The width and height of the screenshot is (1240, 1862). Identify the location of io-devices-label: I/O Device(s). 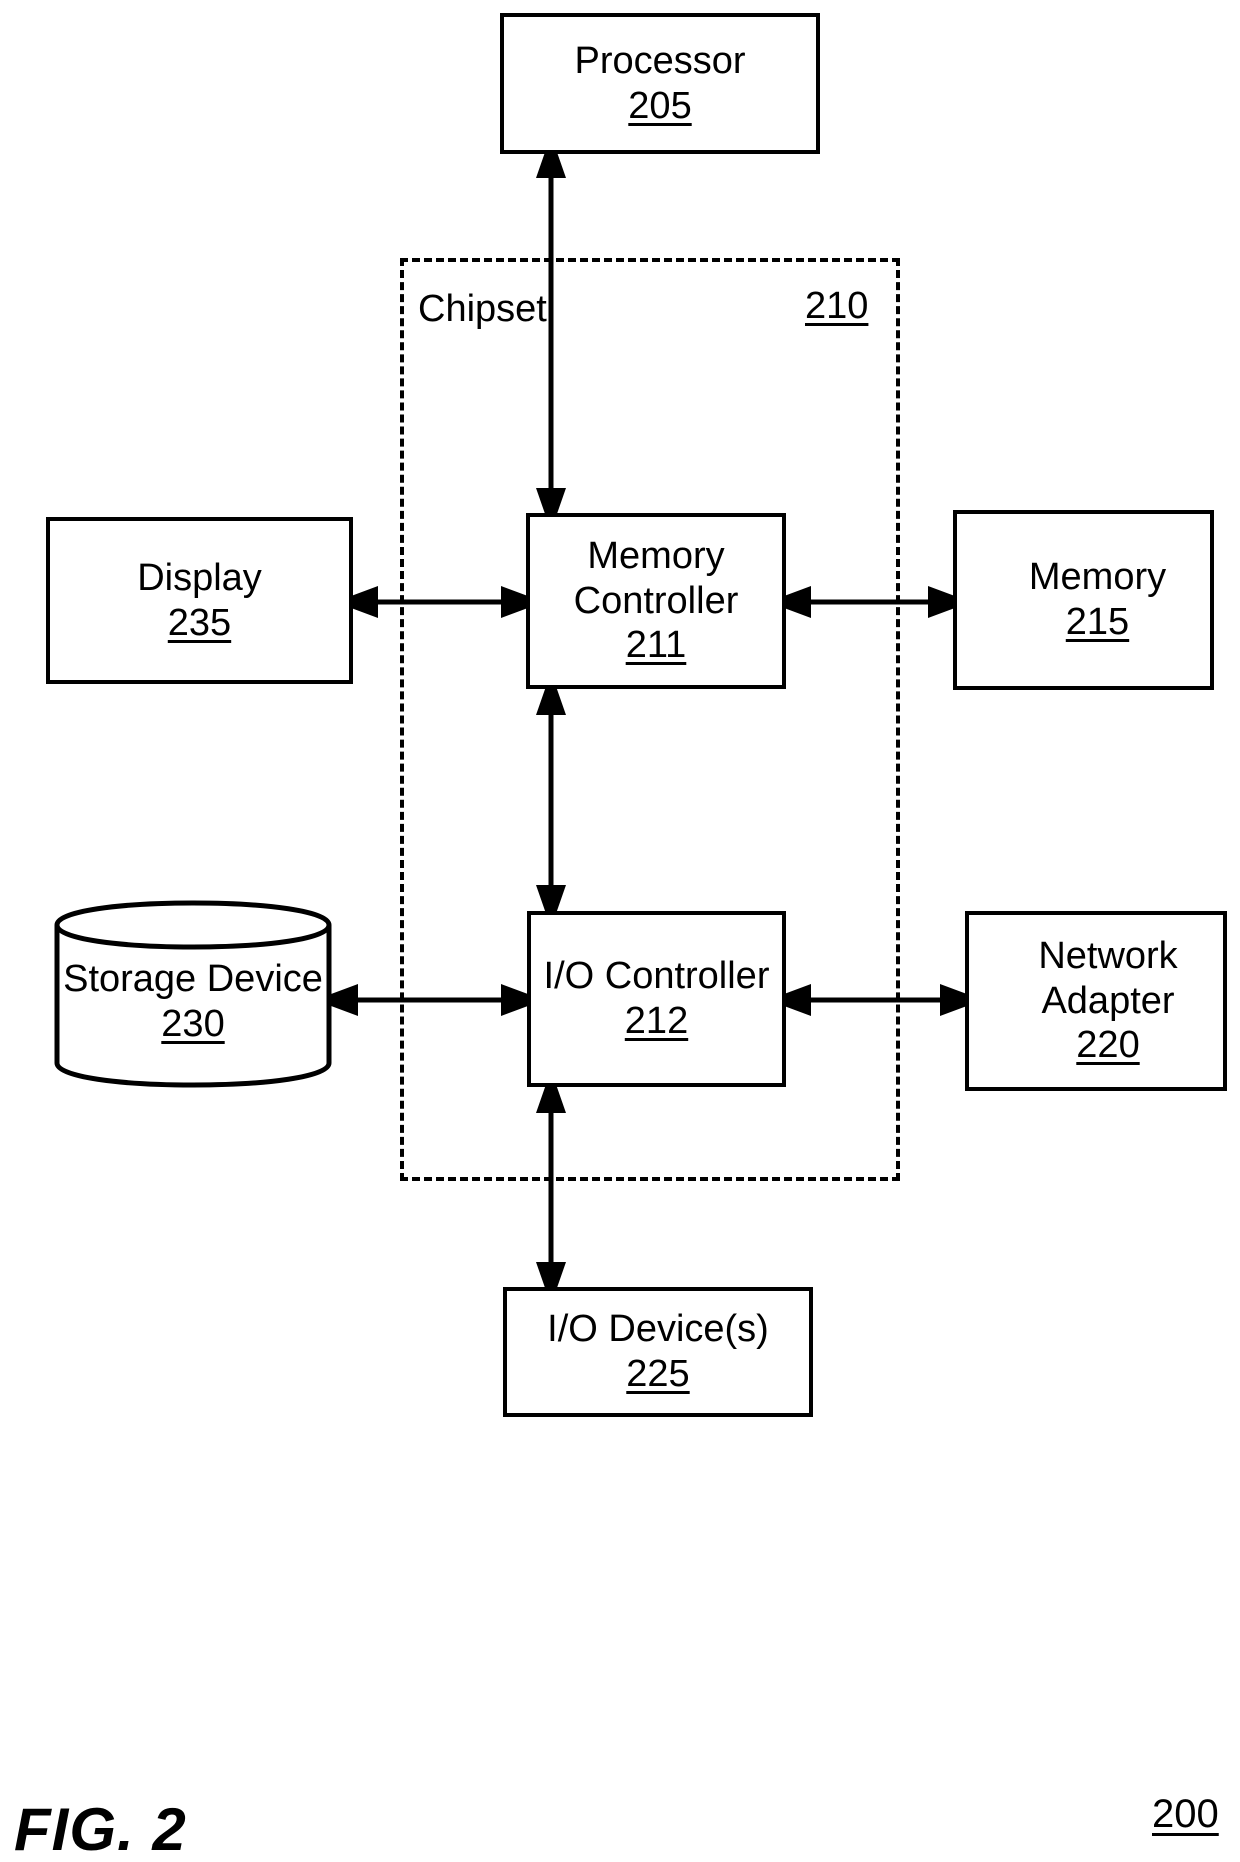
(658, 1329).